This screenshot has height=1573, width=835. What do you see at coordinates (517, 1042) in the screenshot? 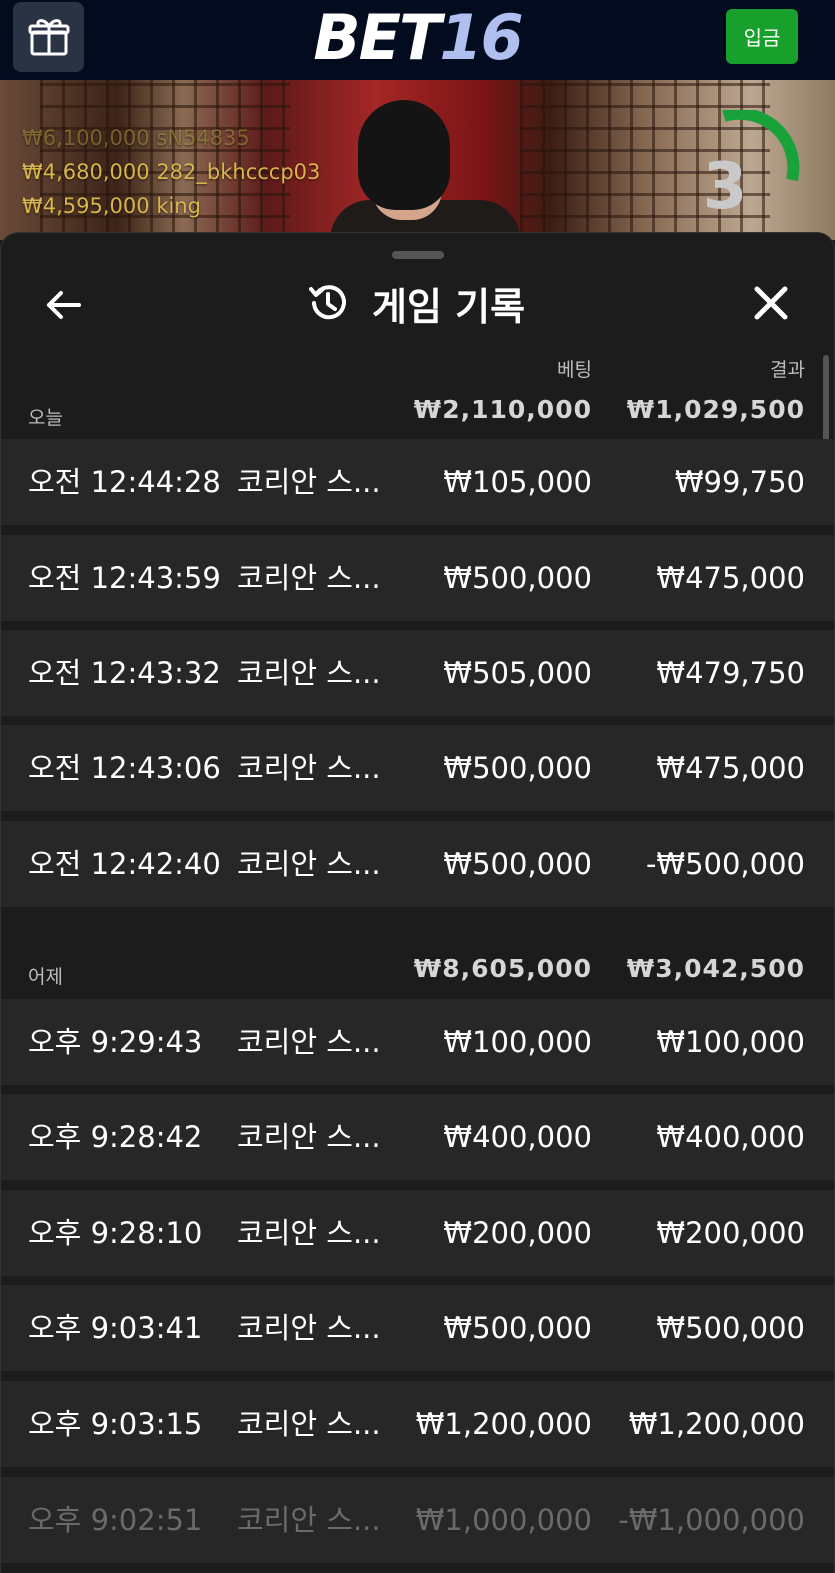
I see `row-bet: ₩100,000` at bounding box center [517, 1042].